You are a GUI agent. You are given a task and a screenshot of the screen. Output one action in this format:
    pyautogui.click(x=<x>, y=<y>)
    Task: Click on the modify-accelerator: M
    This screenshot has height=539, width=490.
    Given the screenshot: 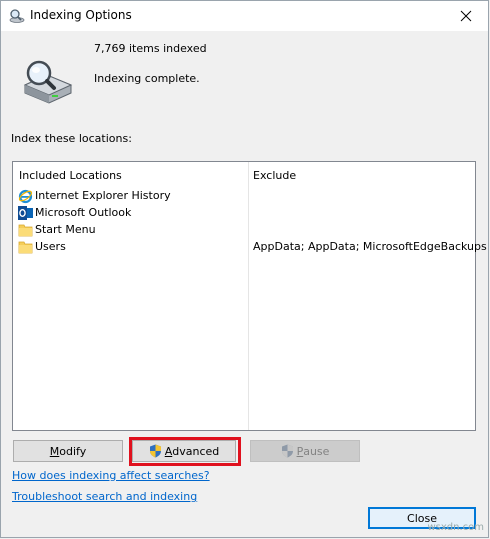 What is the action you would take?
    pyautogui.click(x=54, y=451)
    